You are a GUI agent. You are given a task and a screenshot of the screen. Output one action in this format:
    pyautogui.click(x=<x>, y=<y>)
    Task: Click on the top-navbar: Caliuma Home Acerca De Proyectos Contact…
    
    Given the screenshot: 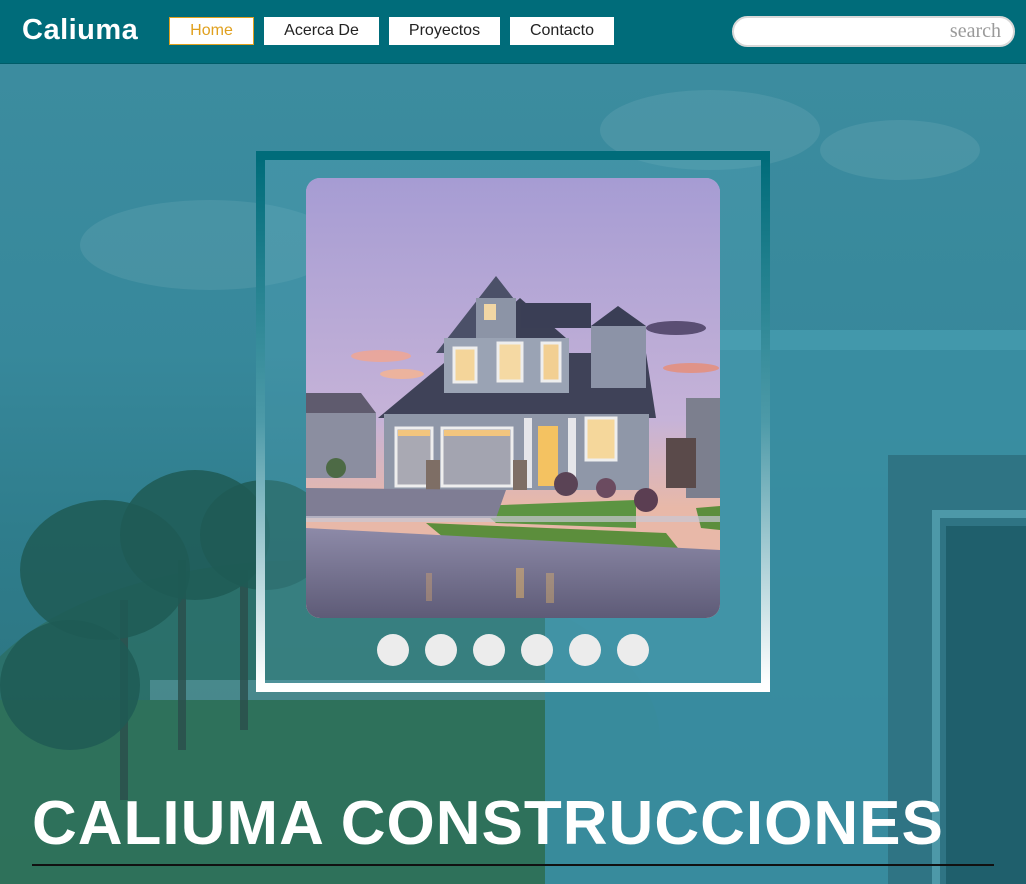 What is the action you would take?
    pyautogui.click(x=513, y=31)
    